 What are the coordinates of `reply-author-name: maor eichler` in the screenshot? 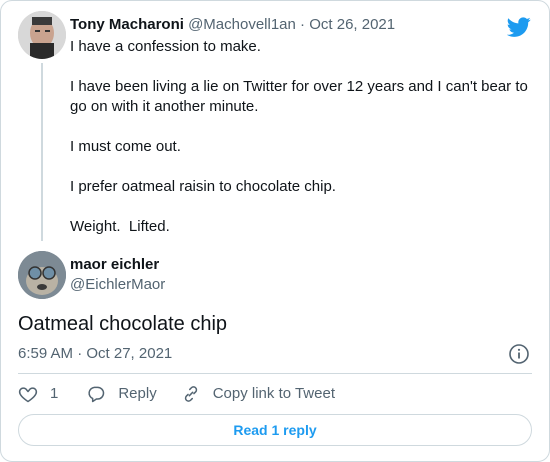 It's located at (114, 265).